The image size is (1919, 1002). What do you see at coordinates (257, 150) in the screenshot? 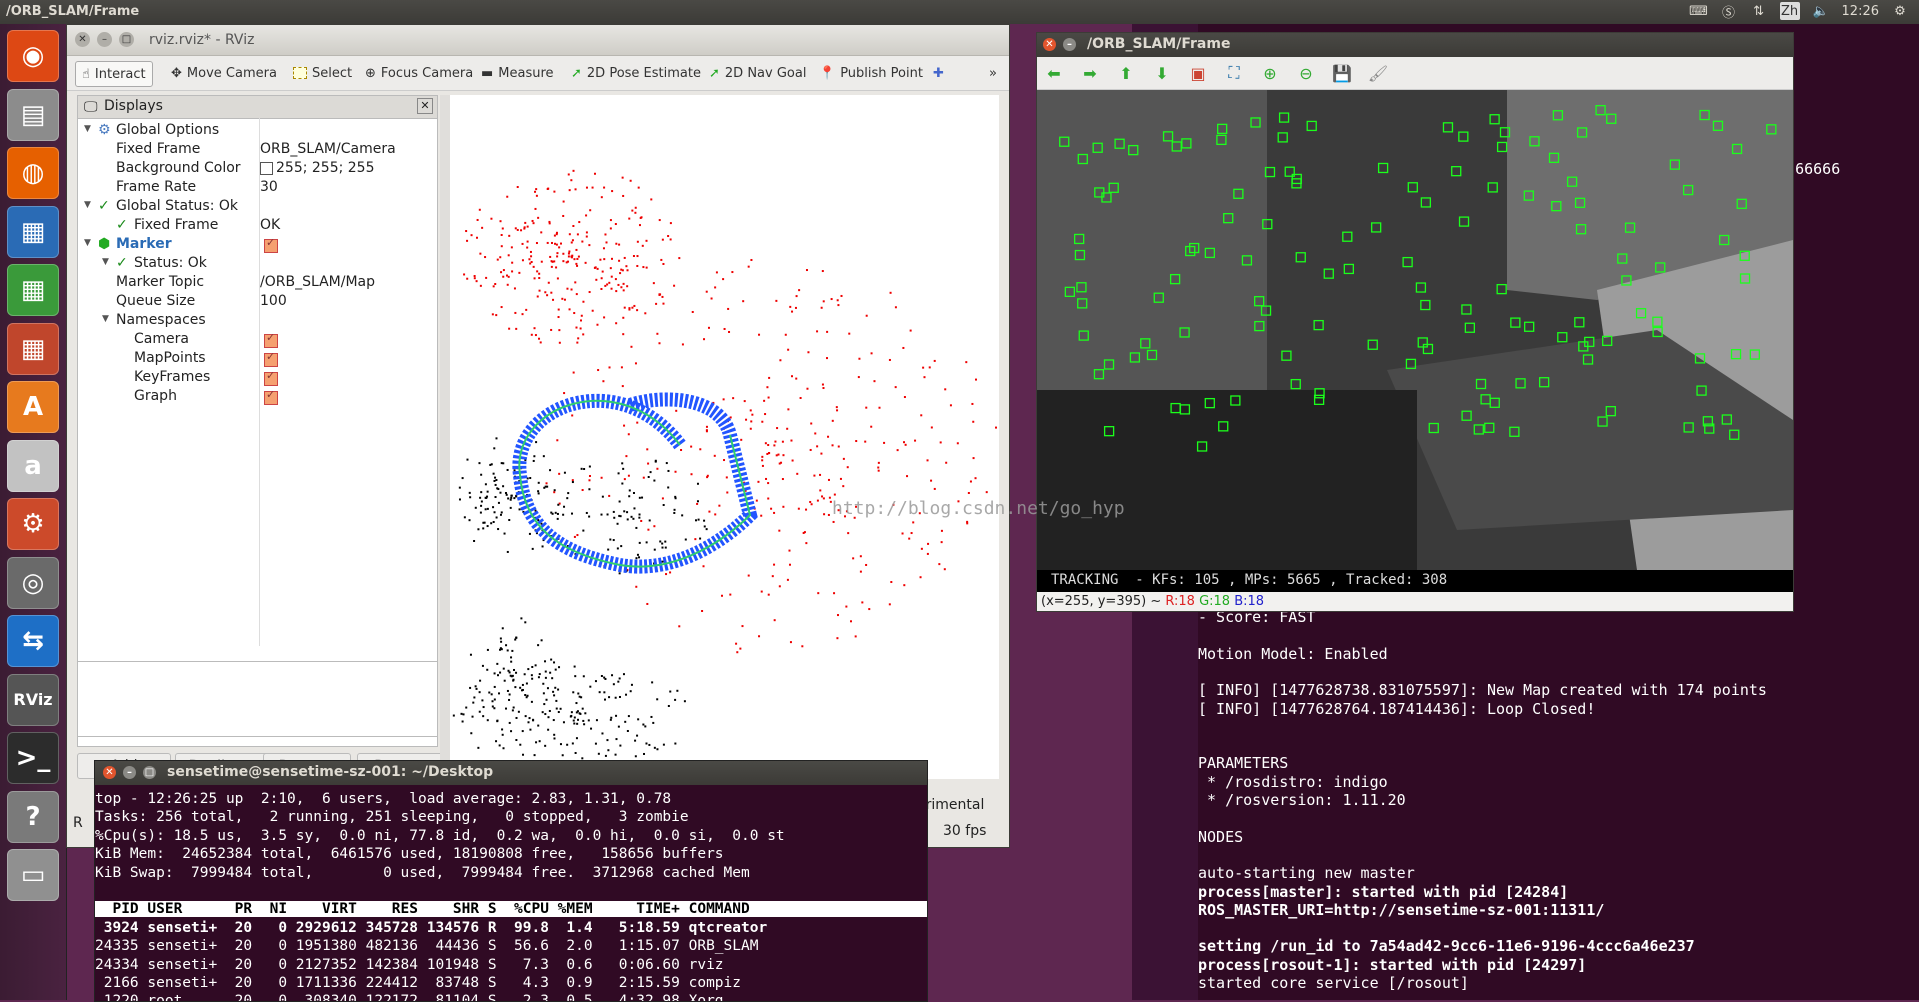
I see `tree-row: Fixed Frame ORB_SLAM/Camera` at bounding box center [257, 150].